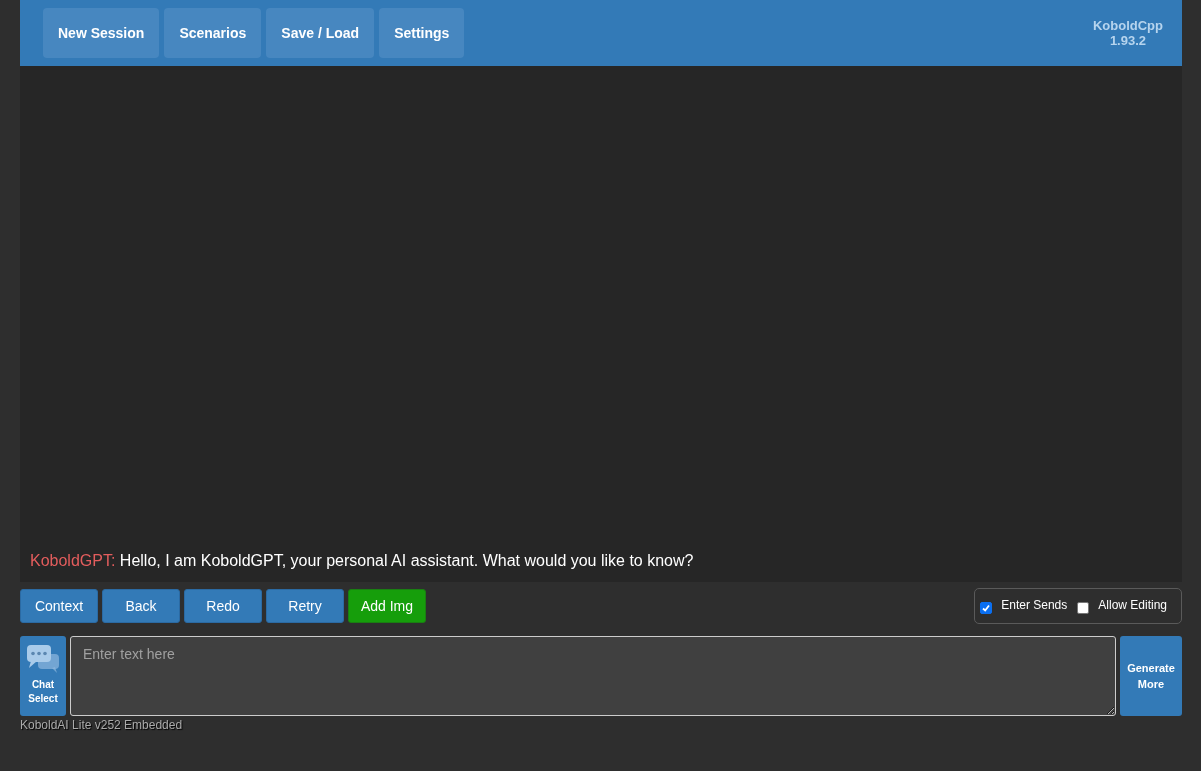 Image resolution: width=1201 pixels, height=771 pixels. I want to click on footer-text: KoboldAI Lite v252 Embedded, so click(101, 725).